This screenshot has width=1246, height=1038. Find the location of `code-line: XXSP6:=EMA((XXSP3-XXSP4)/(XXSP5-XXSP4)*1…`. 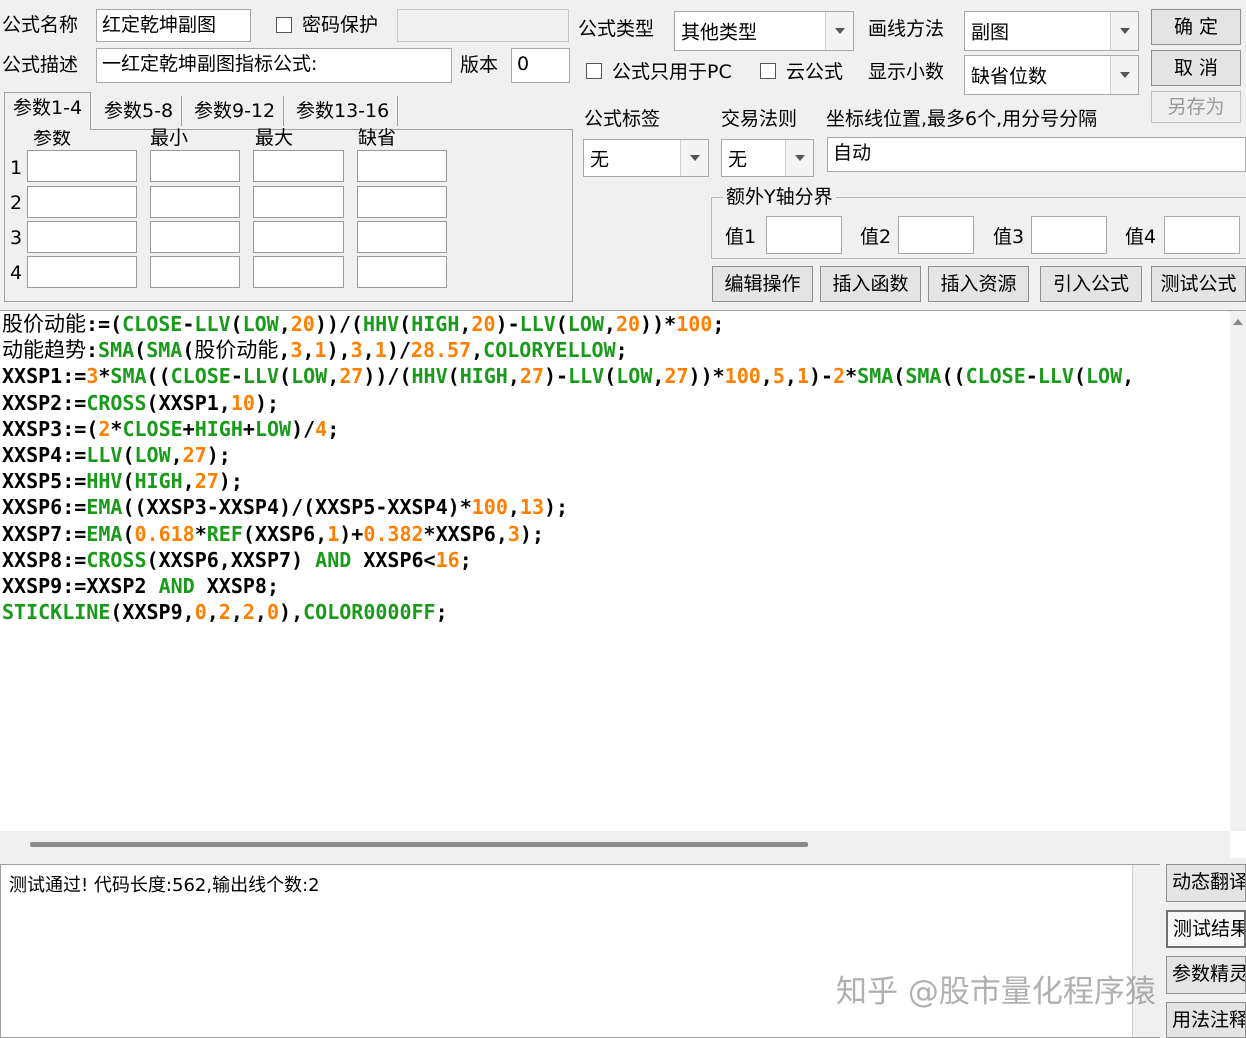

code-line: XXSP6:=EMA((XXSP3-XXSP4)/(XXSP5-XXSP4)*1… is located at coordinates (285, 507).